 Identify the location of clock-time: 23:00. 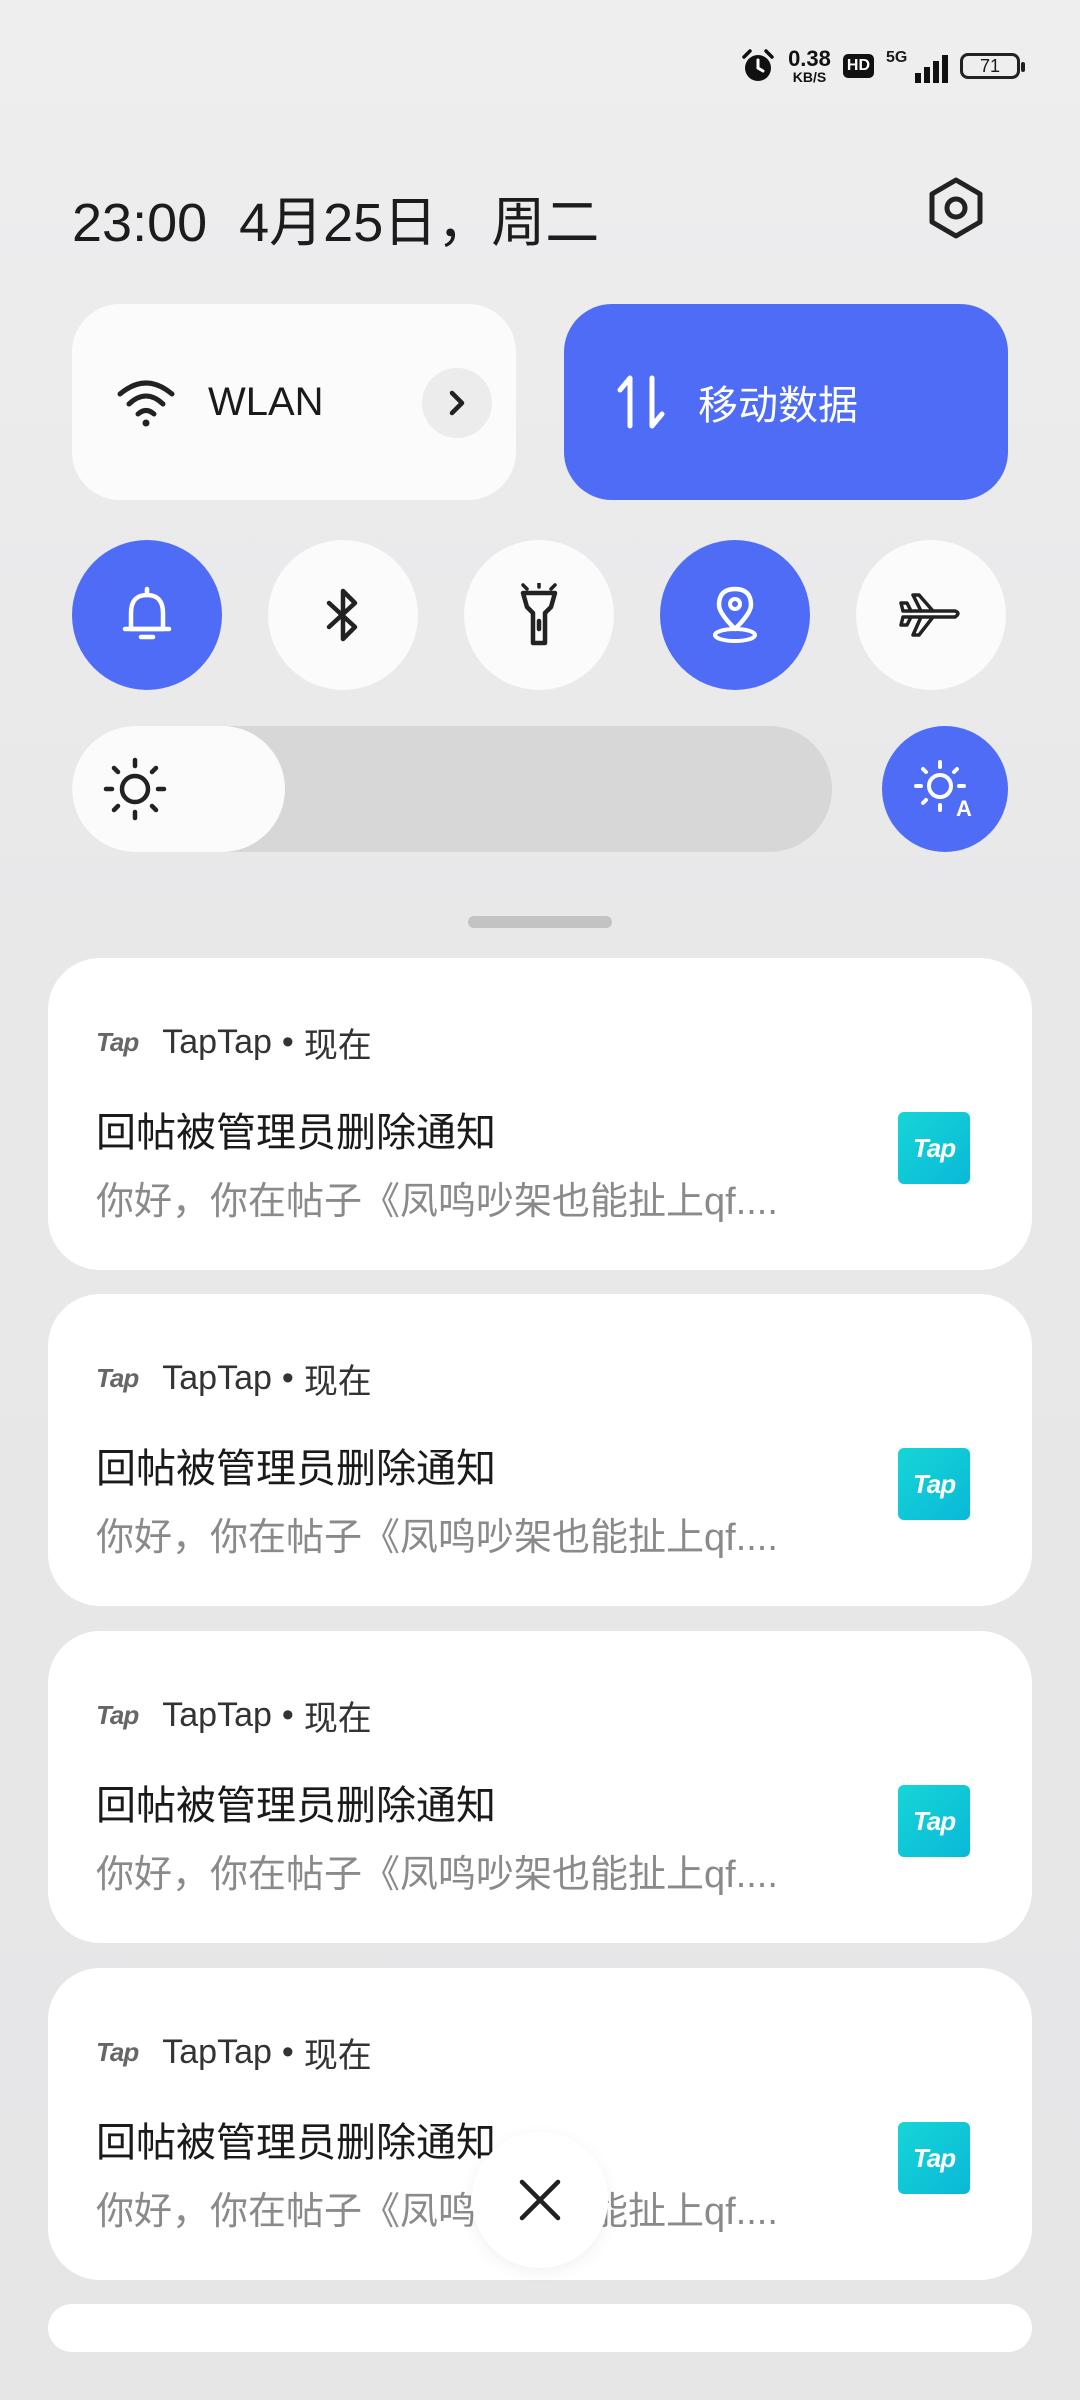
(139, 223).